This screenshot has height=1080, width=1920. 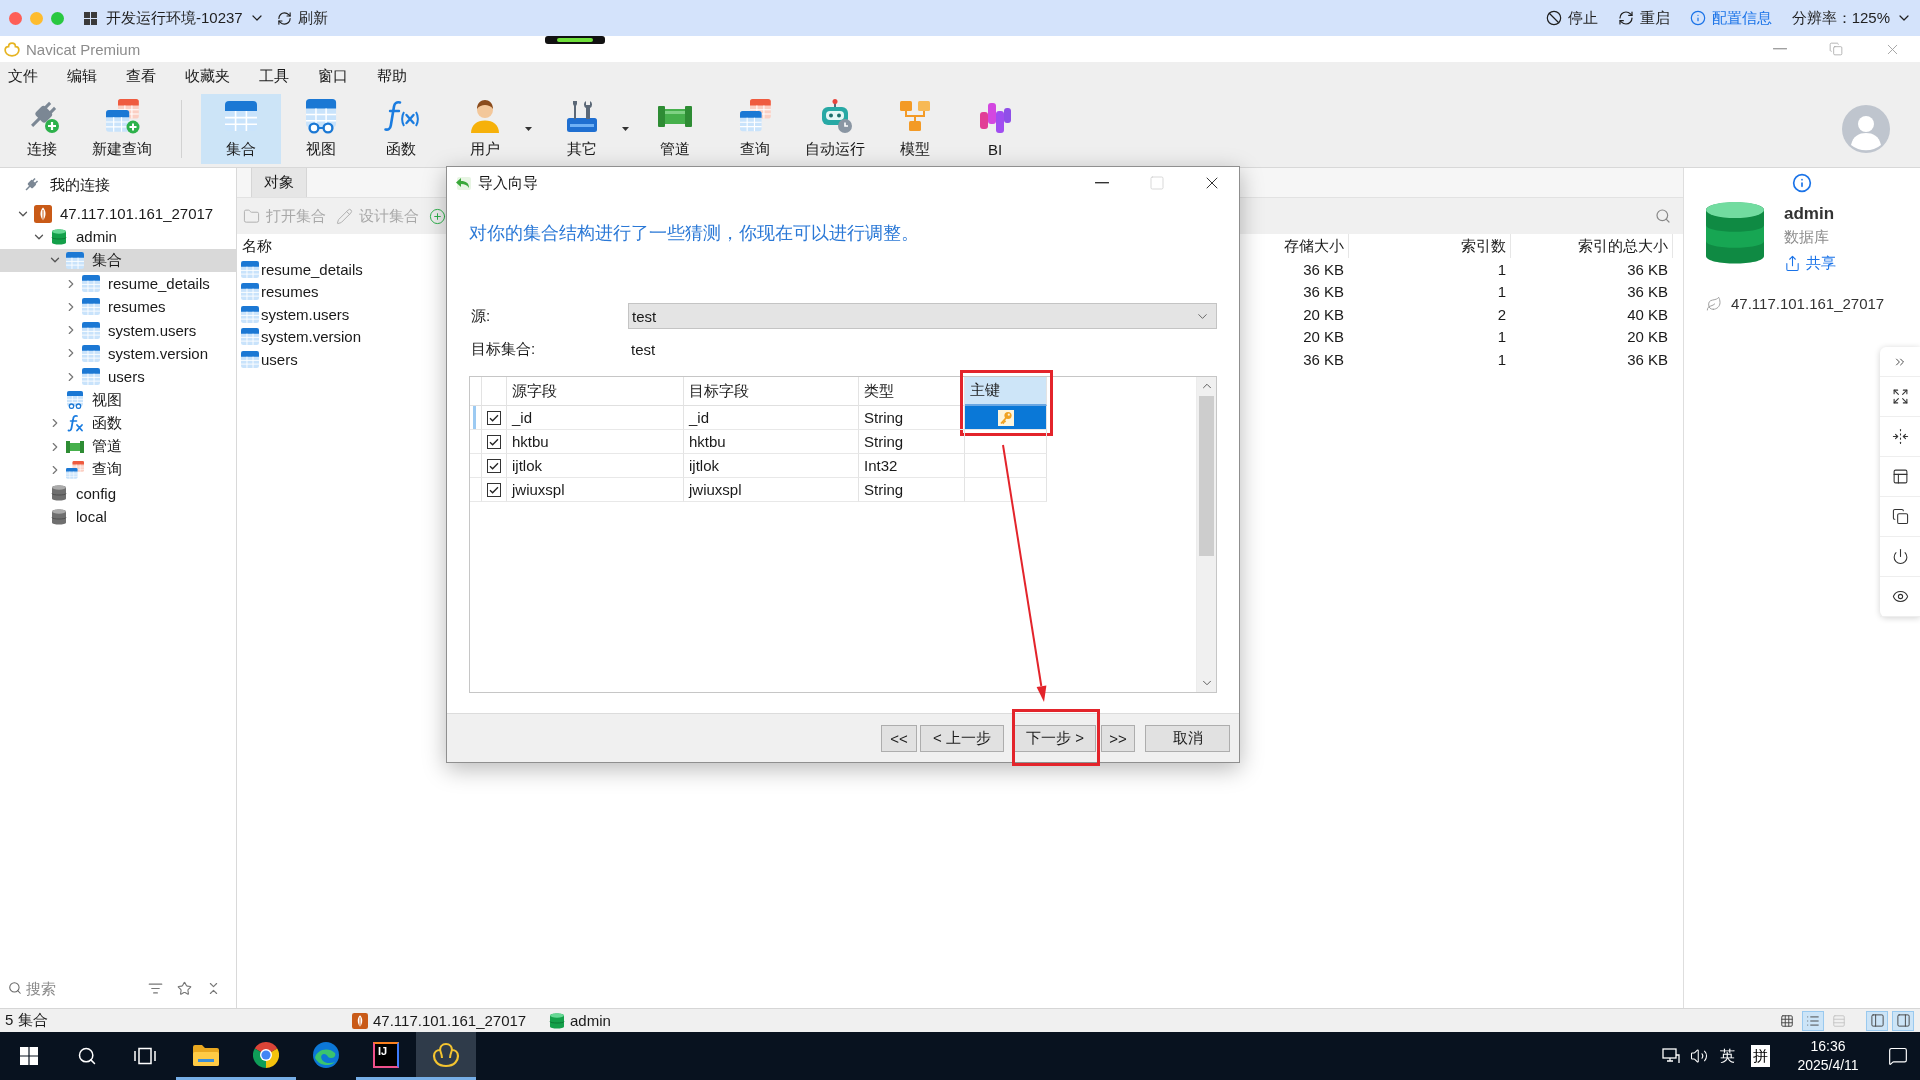 I want to click on toolbar-button: 查询, so click(x=755, y=128).